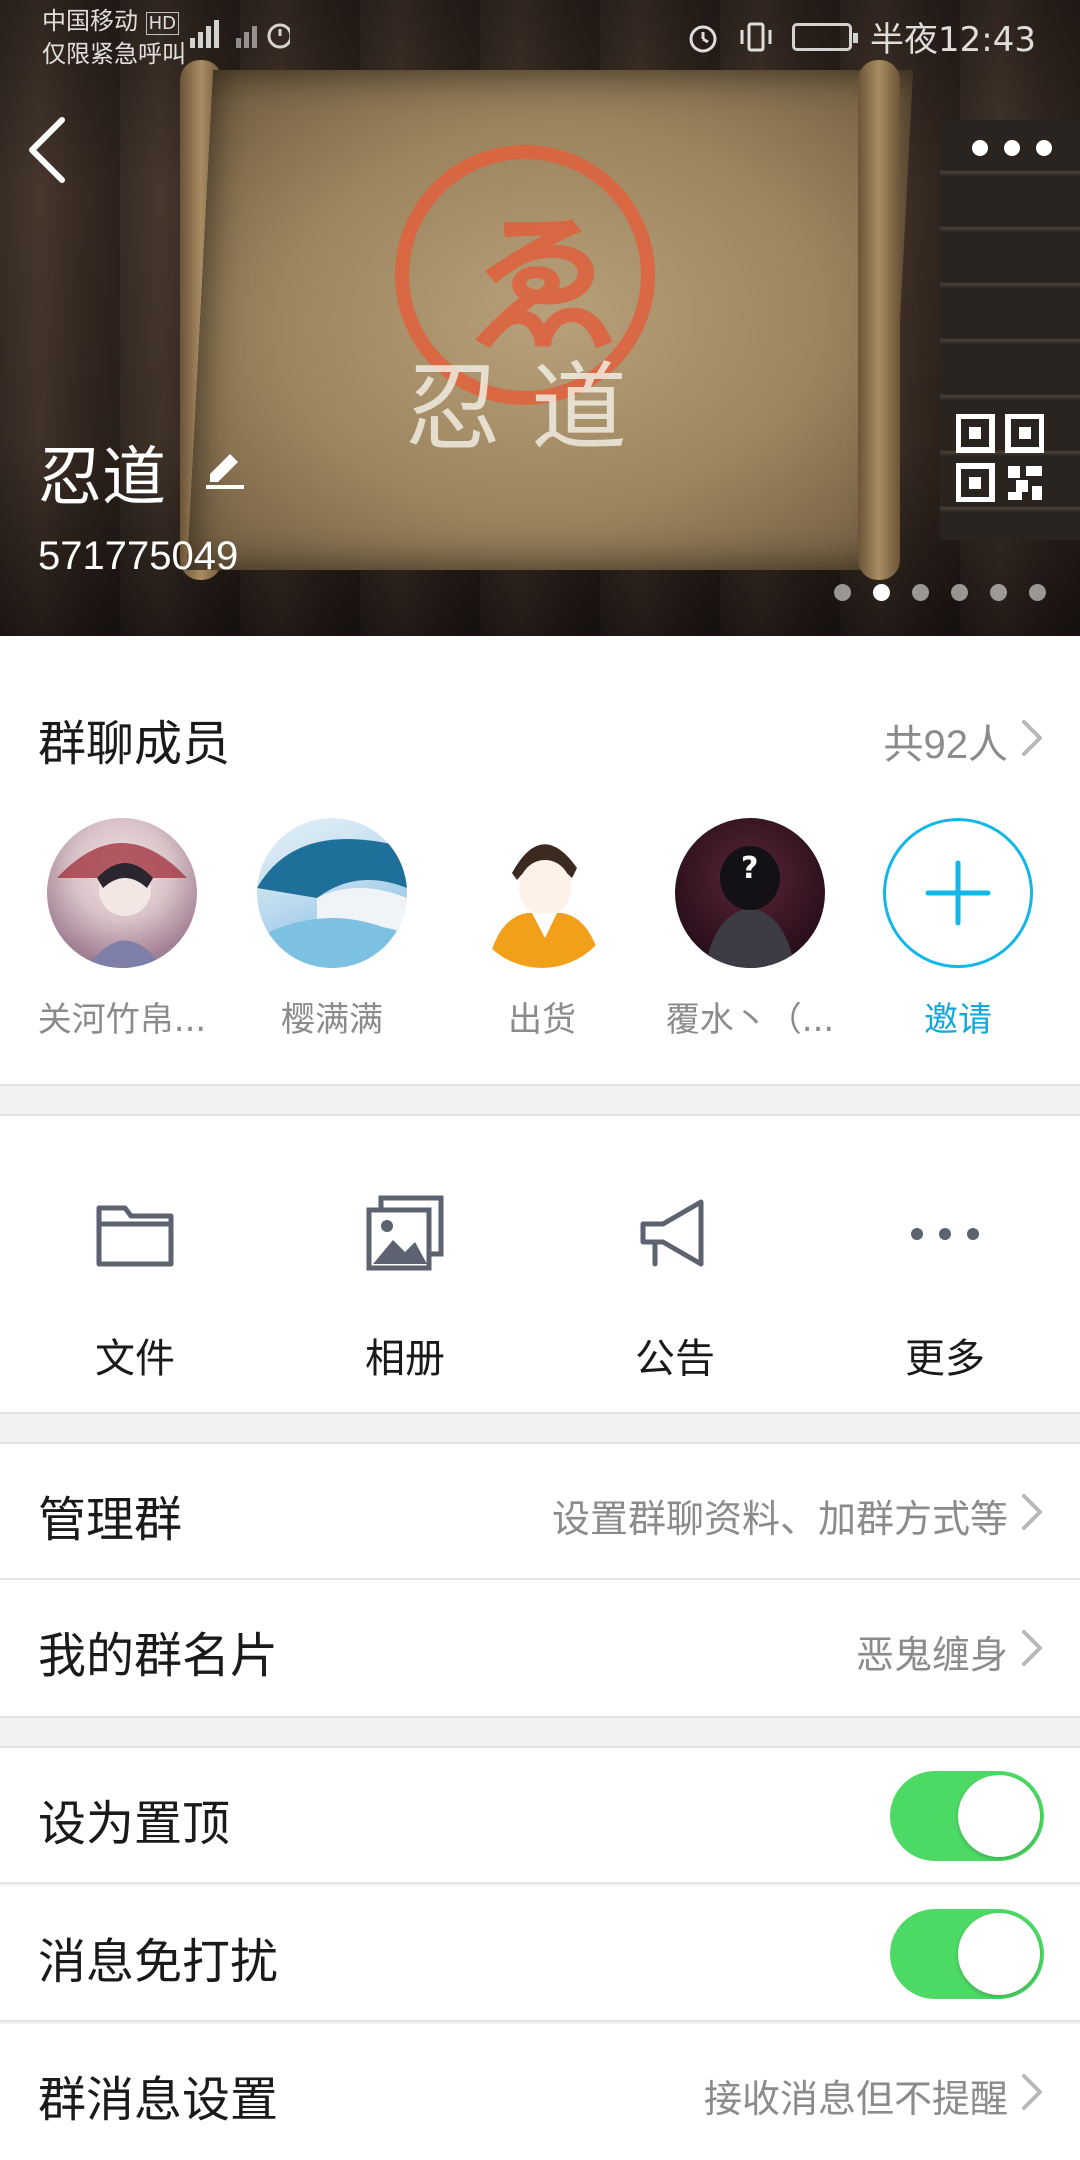 This screenshot has height=2160, width=1080. Describe the element at coordinates (158, 1656) in the screenshot. I see `row-label: 我的群名片` at that location.